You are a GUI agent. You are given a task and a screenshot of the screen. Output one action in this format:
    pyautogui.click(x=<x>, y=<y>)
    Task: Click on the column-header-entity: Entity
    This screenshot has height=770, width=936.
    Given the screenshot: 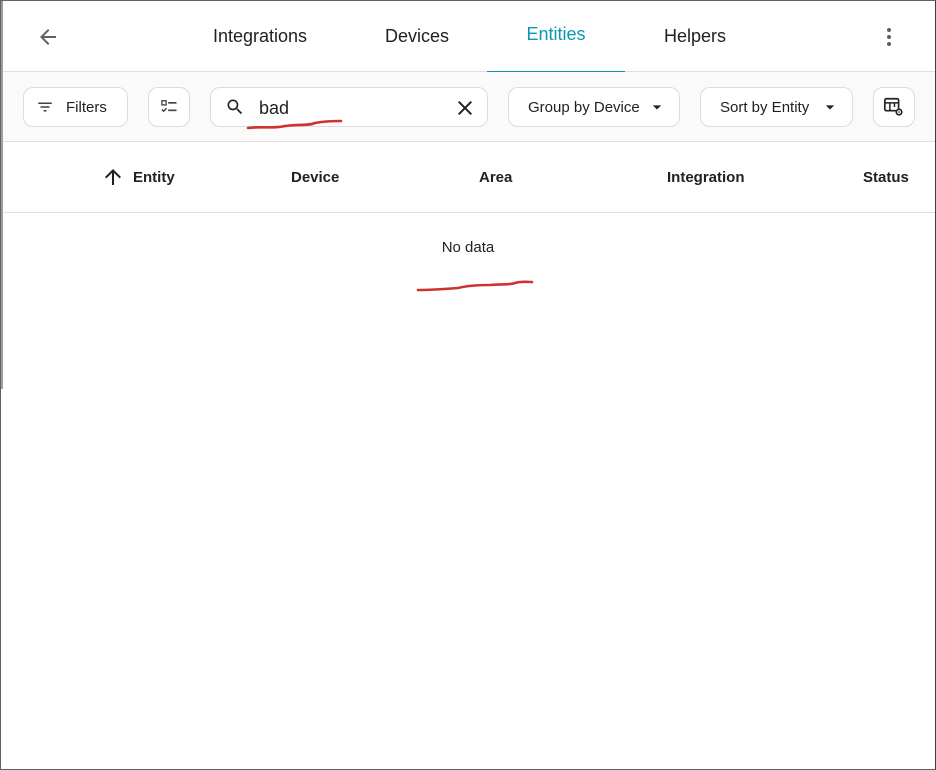 What is the action you would take?
    pyautogui.click(x=138, y=177)
    